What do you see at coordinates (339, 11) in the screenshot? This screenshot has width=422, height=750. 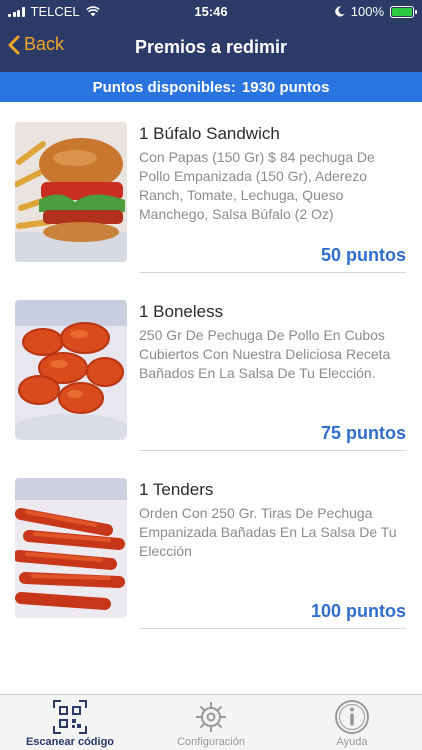 I see `moon-icon` at bounding box center [339, 11].